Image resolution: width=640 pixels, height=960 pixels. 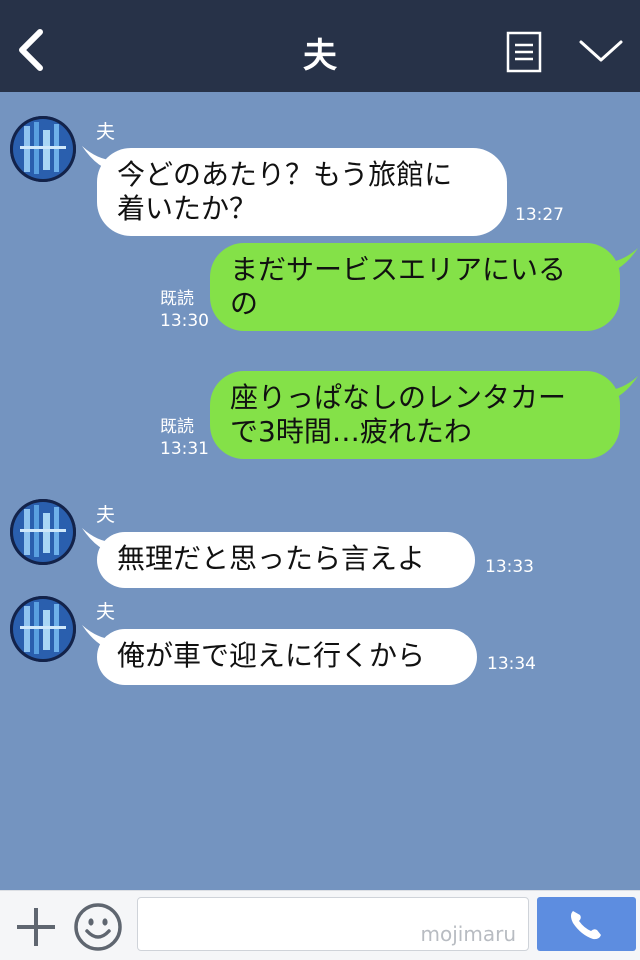 I want to click on message-time: 13:33, so click(x=509, y=567).